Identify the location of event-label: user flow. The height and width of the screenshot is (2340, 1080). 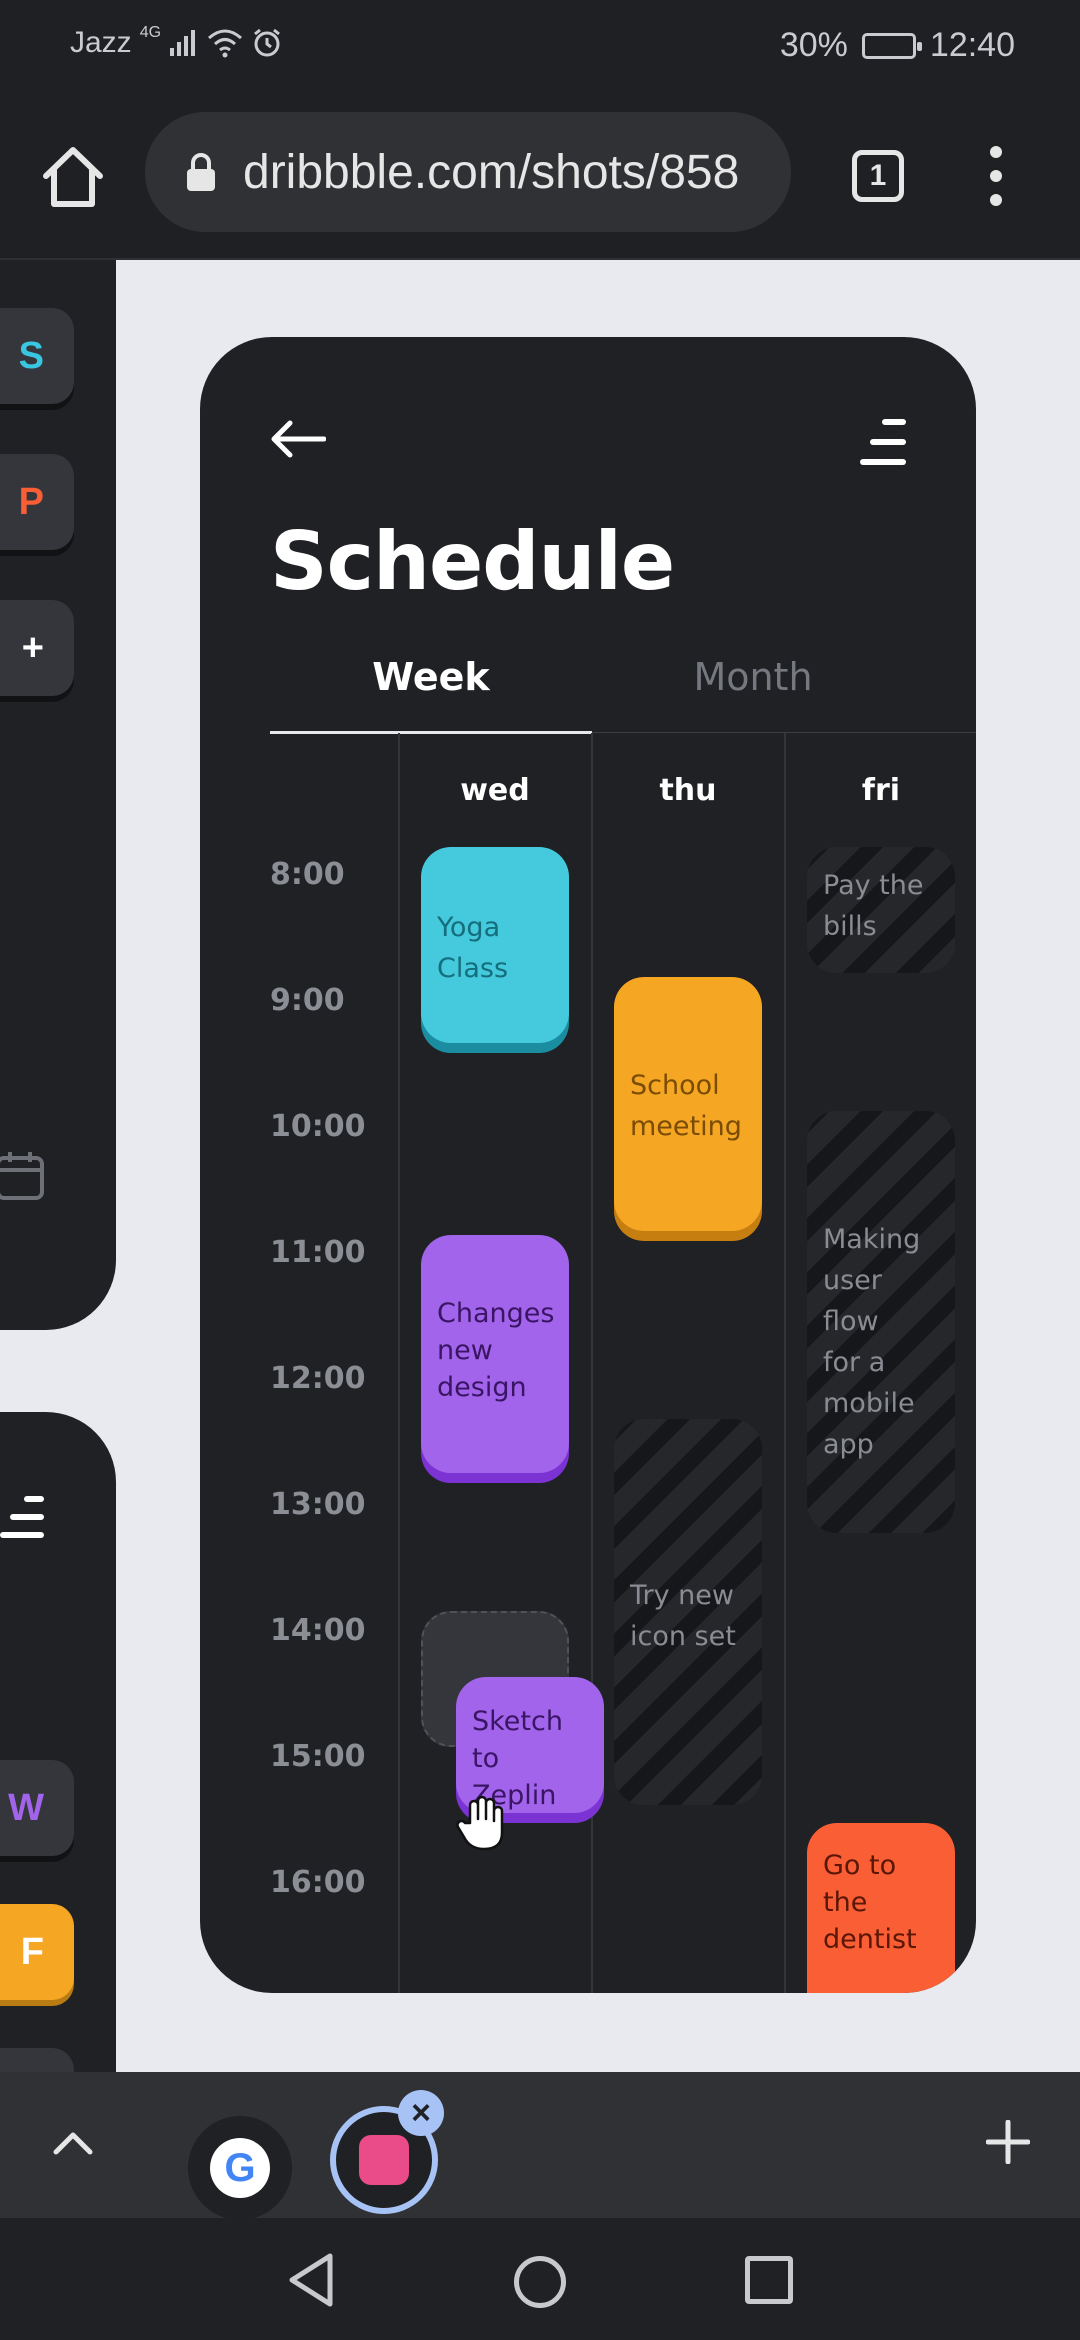
(852, 1301).